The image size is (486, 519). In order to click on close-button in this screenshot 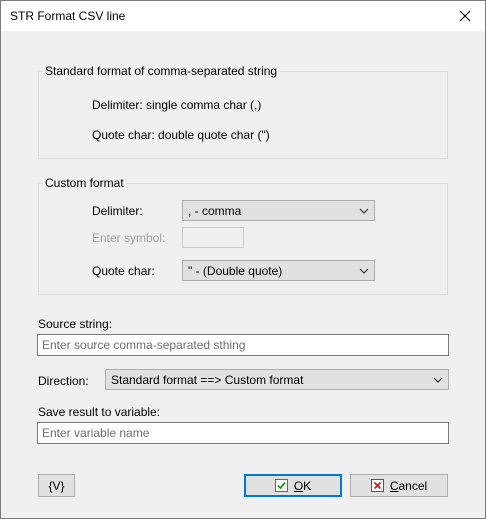, I will do `click(465, 16)`.